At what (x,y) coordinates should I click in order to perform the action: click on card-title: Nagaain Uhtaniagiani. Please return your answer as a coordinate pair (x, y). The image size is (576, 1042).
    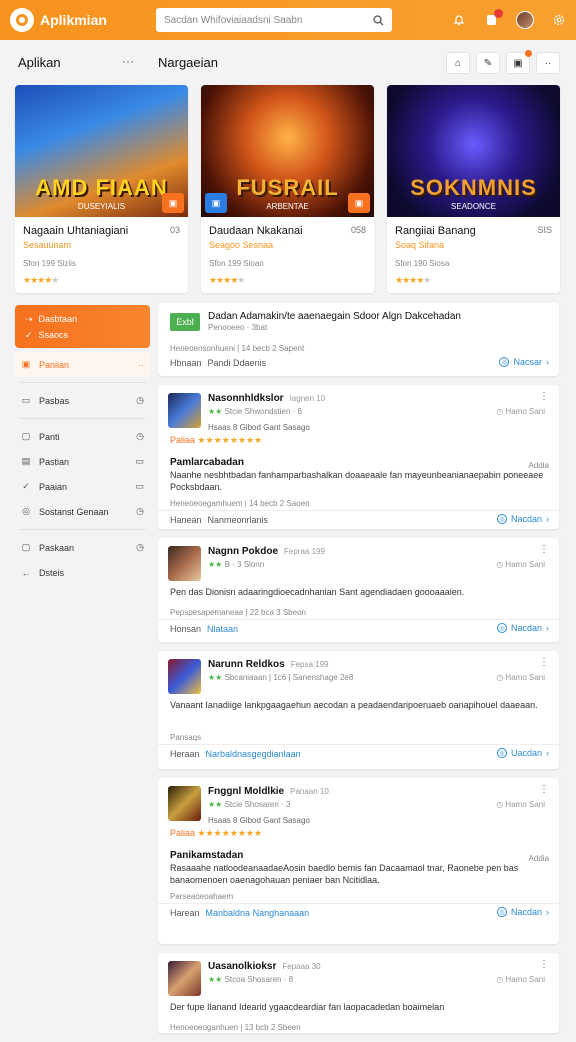
    Looking at the image, I should click on (75, 231).